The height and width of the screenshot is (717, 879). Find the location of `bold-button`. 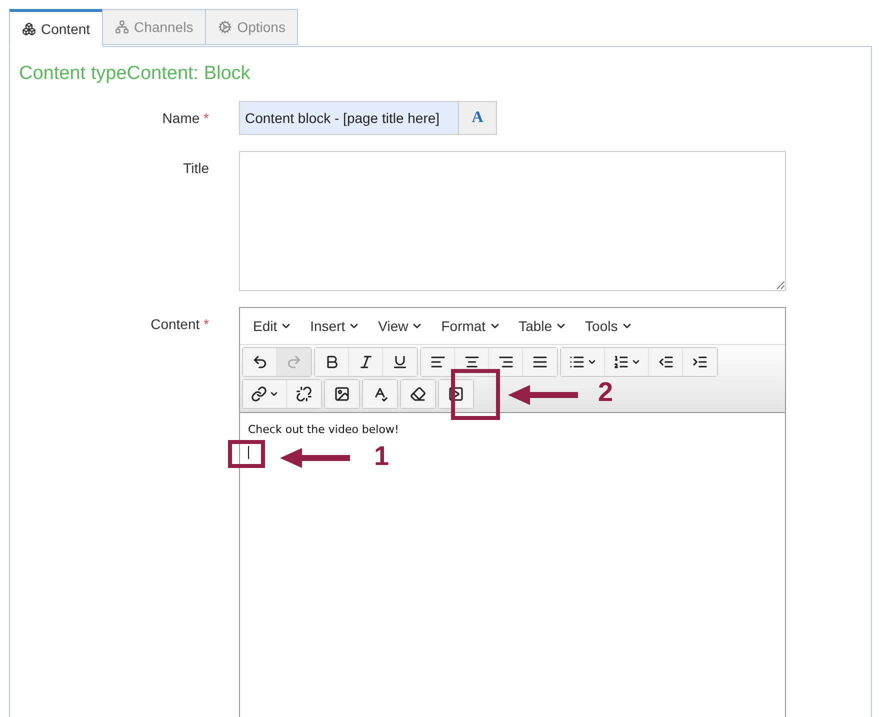

bold-button is located at coordinates (332, 362).